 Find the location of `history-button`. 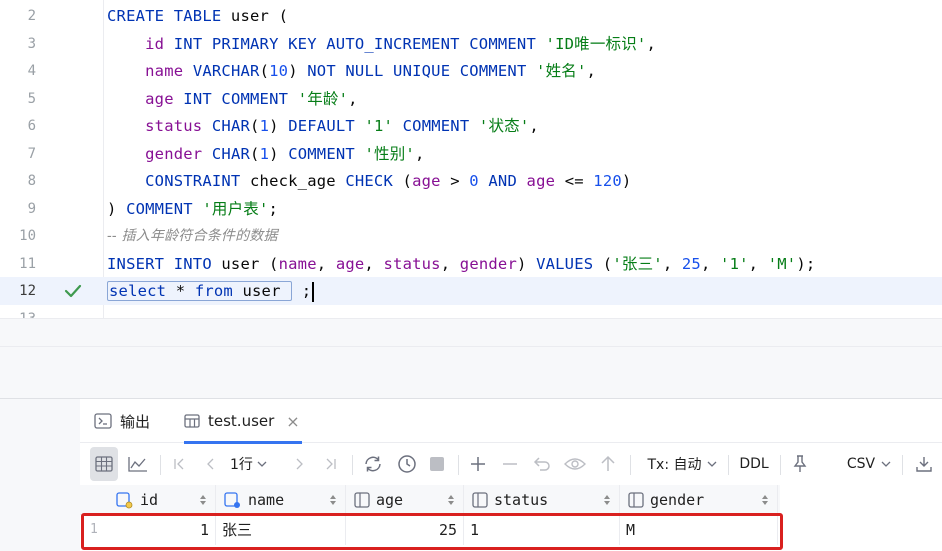

history-button is located at coordinates (407, 464).